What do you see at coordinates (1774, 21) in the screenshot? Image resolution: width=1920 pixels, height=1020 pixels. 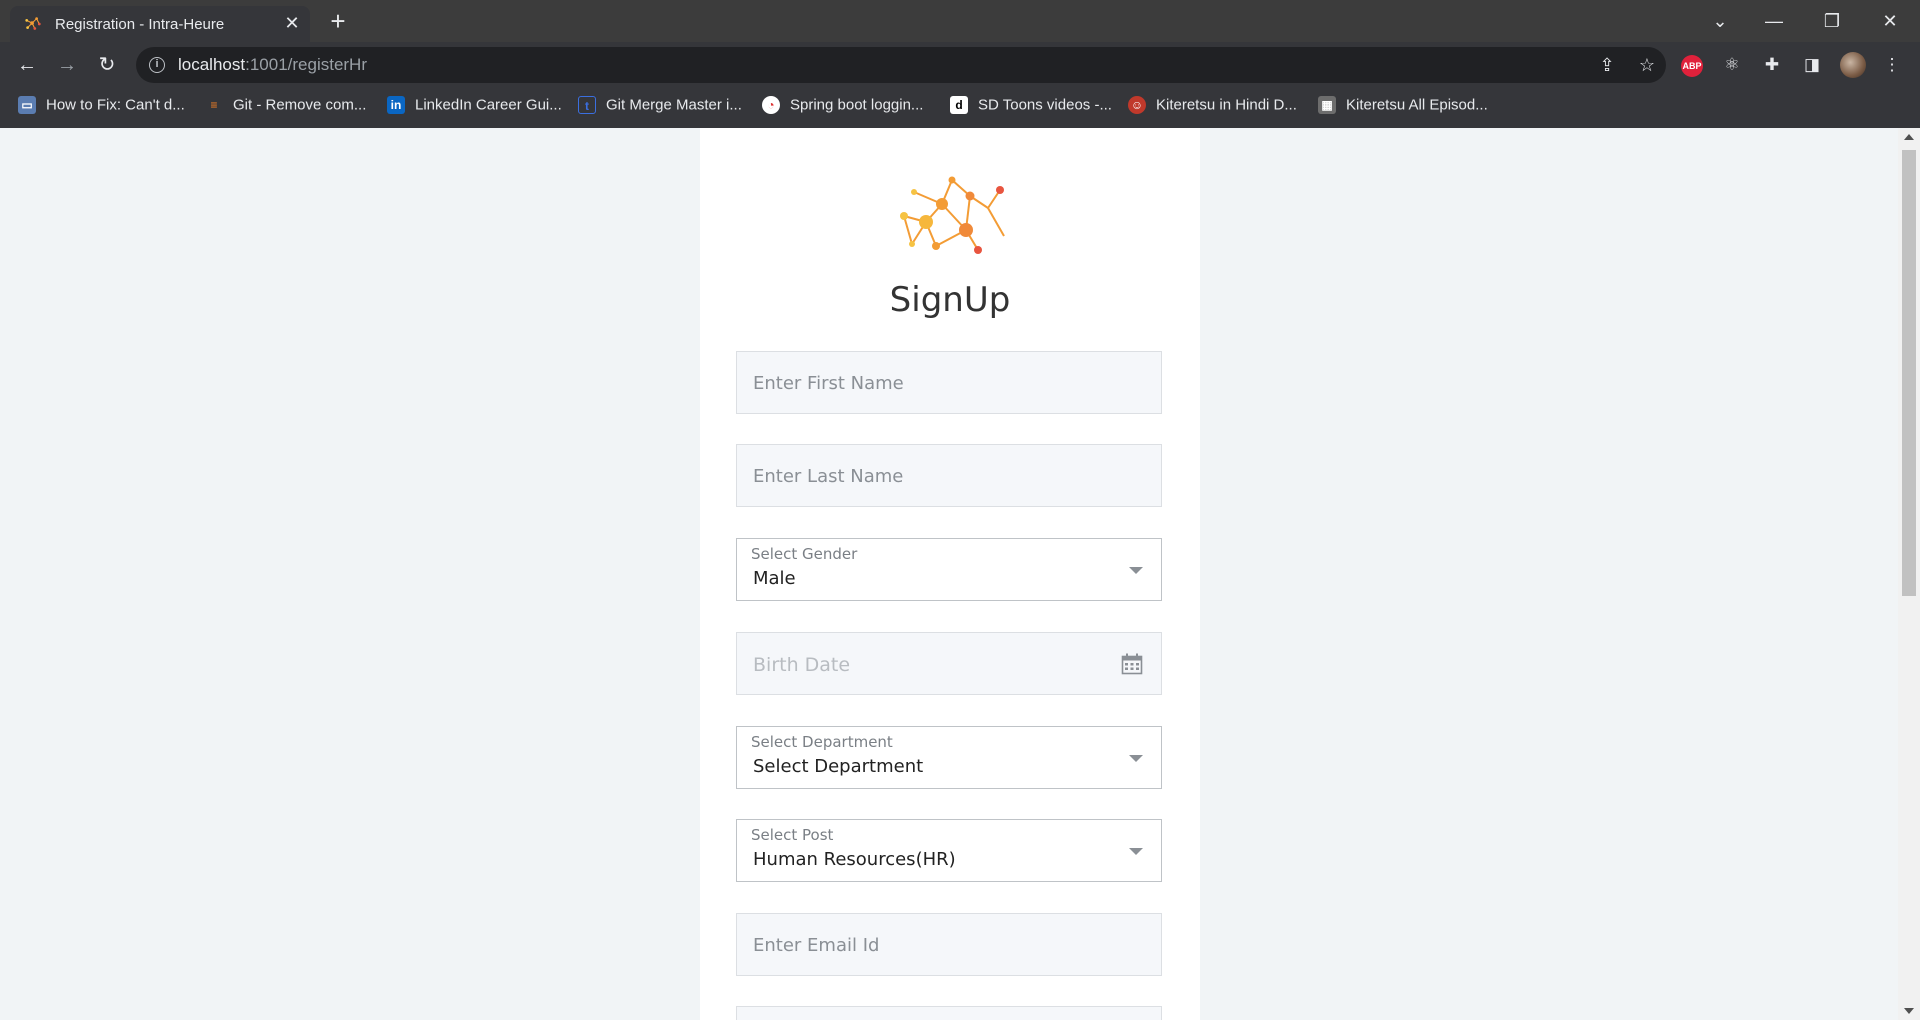 I see `minimize-icon: —` at bounding box center [1774, 21].